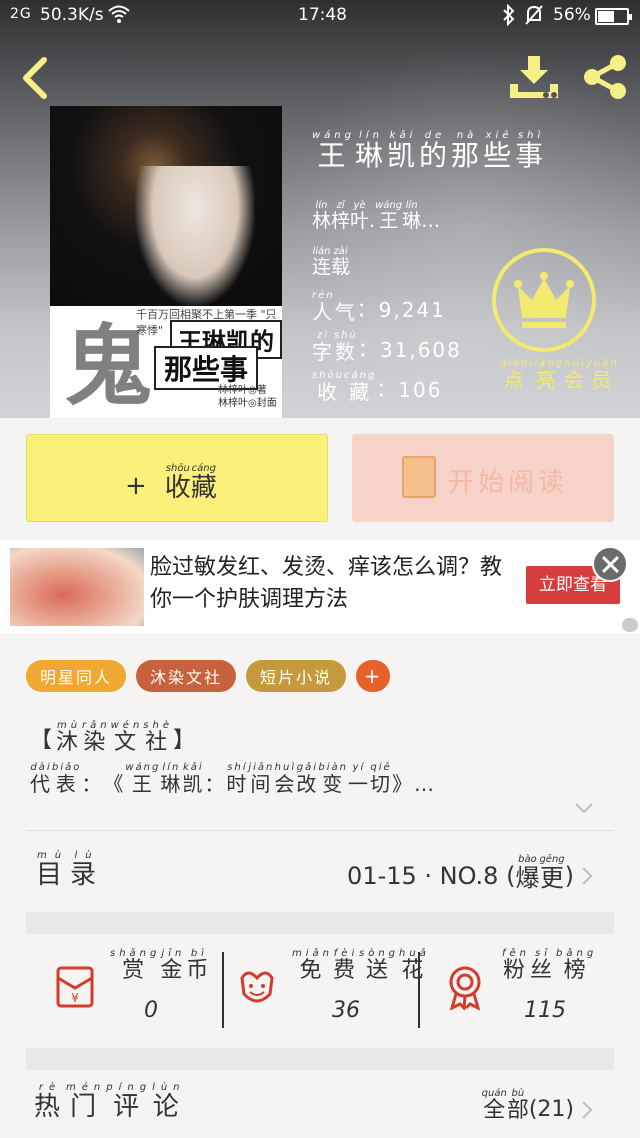 Image resolution: width=640 pixels, height=1138 pixels. Describe the element at coordinates (261, 778) in the screenshot. I see `ruby-char: jiān 间` at that location.